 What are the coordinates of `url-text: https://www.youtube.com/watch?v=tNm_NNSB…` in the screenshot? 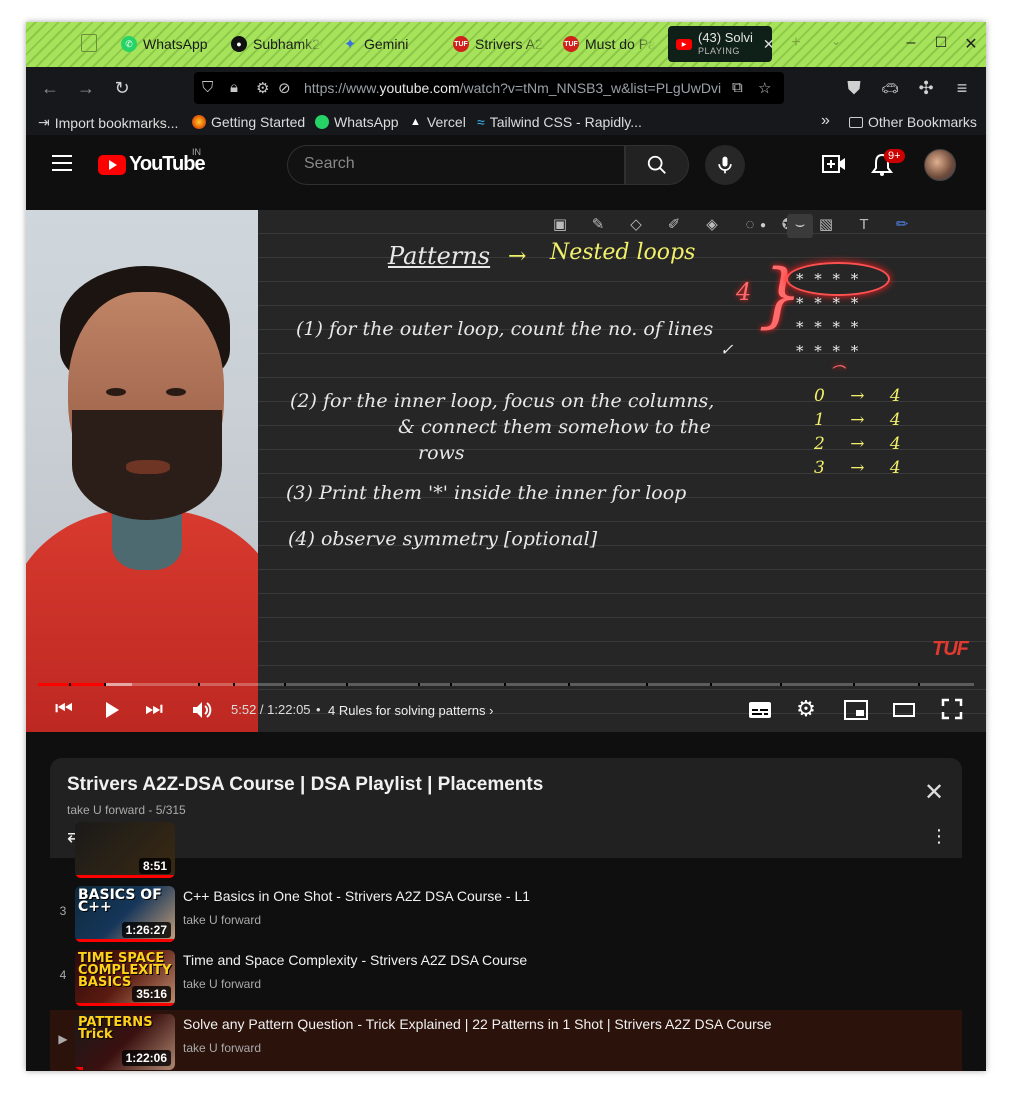 It's located at (514, 88).